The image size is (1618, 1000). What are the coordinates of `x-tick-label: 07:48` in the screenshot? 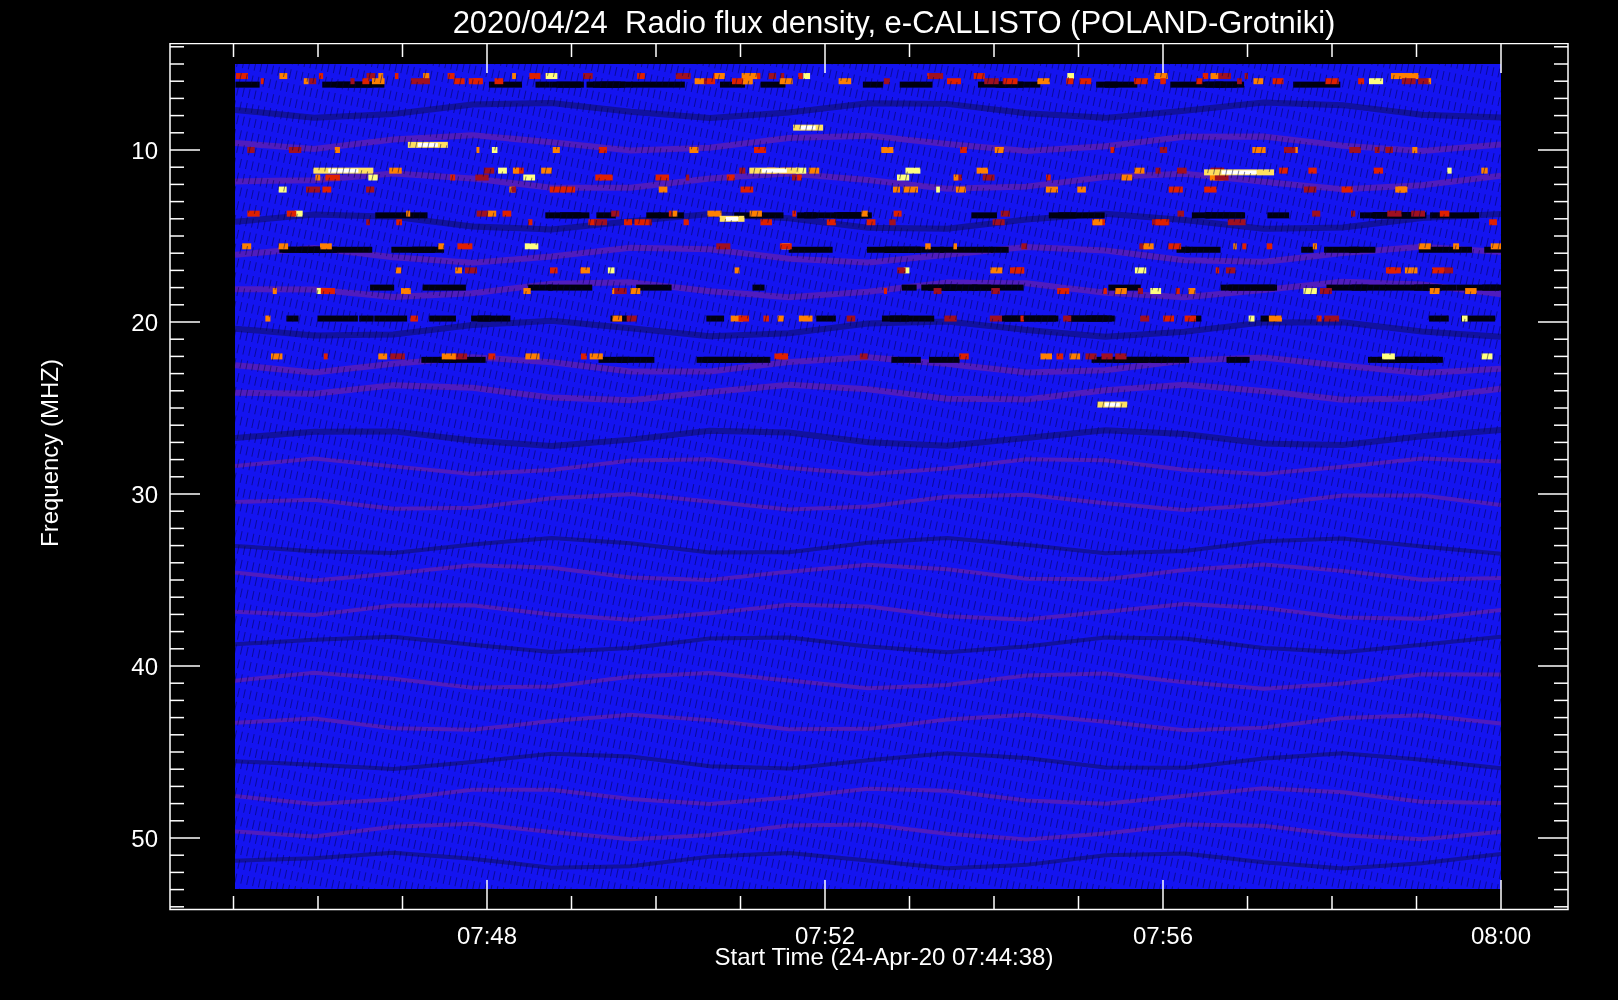 It's located at (487, 935).